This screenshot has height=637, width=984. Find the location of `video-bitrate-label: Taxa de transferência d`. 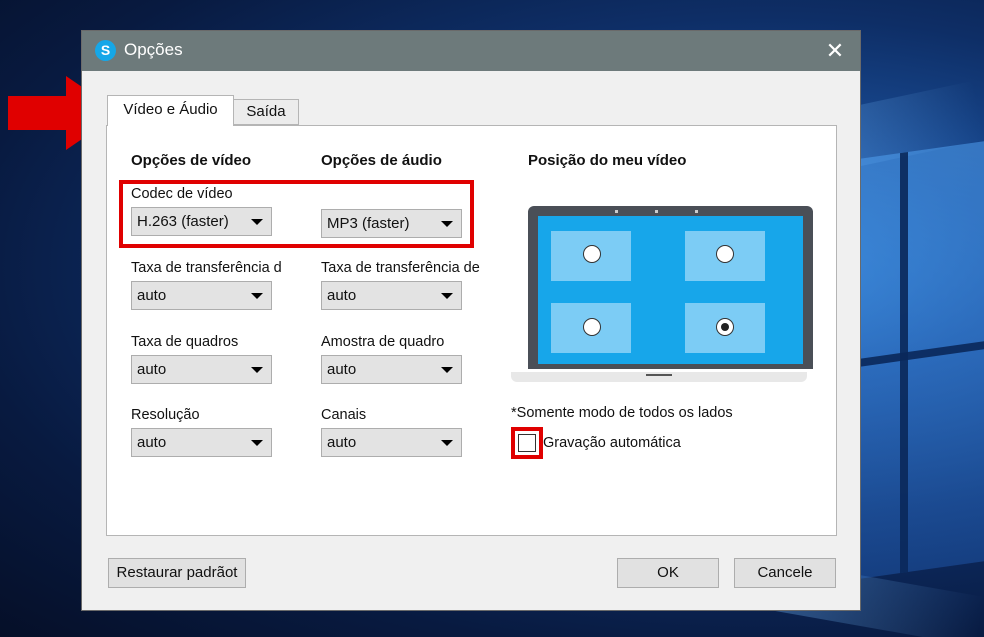

video-bitrate-label: Taxa de transferência d is located at coordinates (206, 268).